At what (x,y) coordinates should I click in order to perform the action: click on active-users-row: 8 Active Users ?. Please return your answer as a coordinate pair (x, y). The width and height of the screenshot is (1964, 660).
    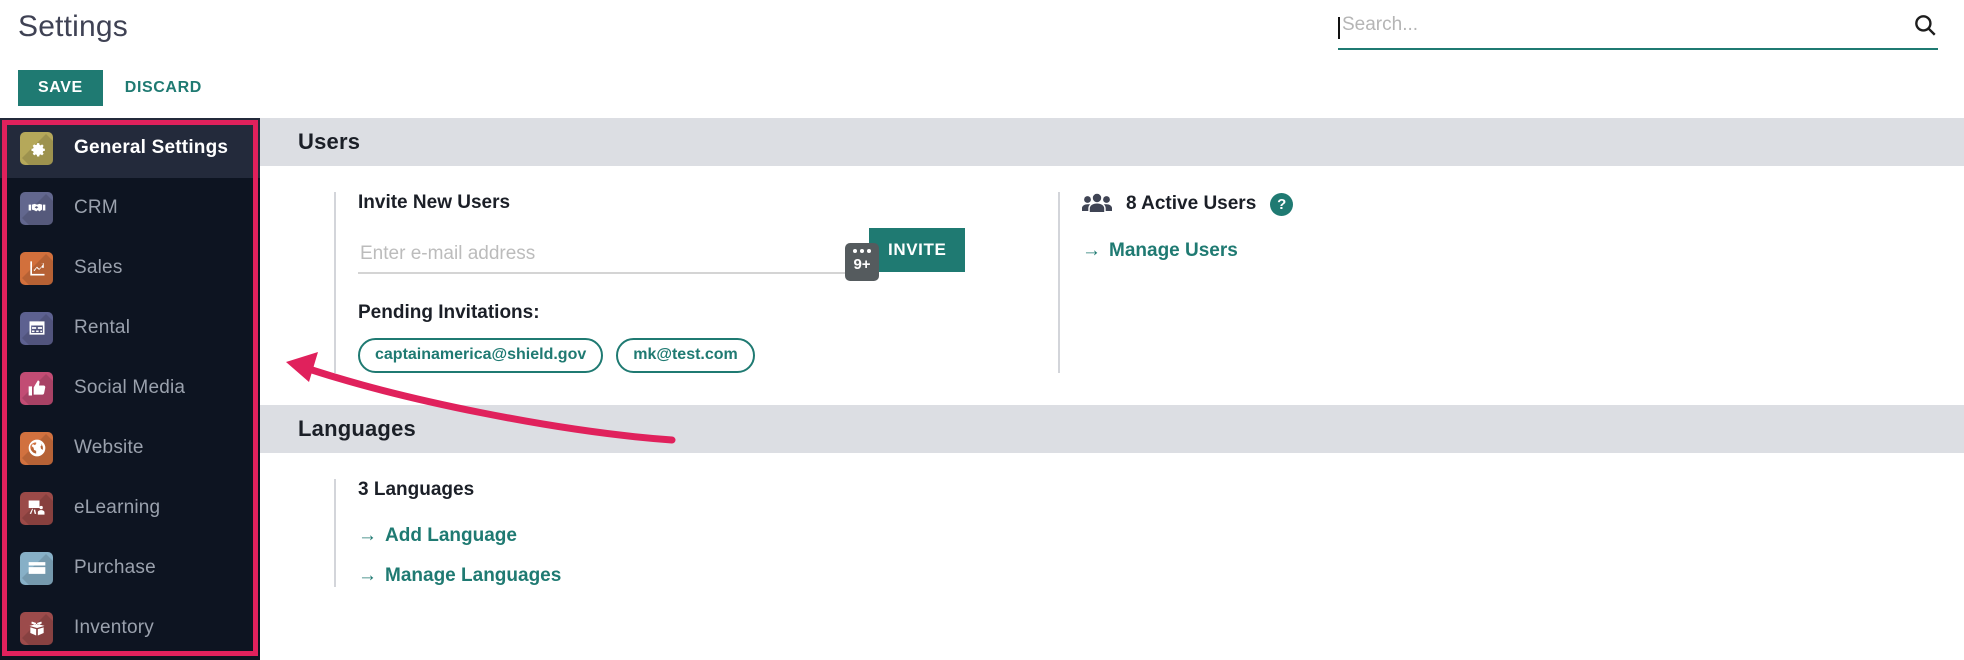
    Looking at the image, I should click on (1285, 204).